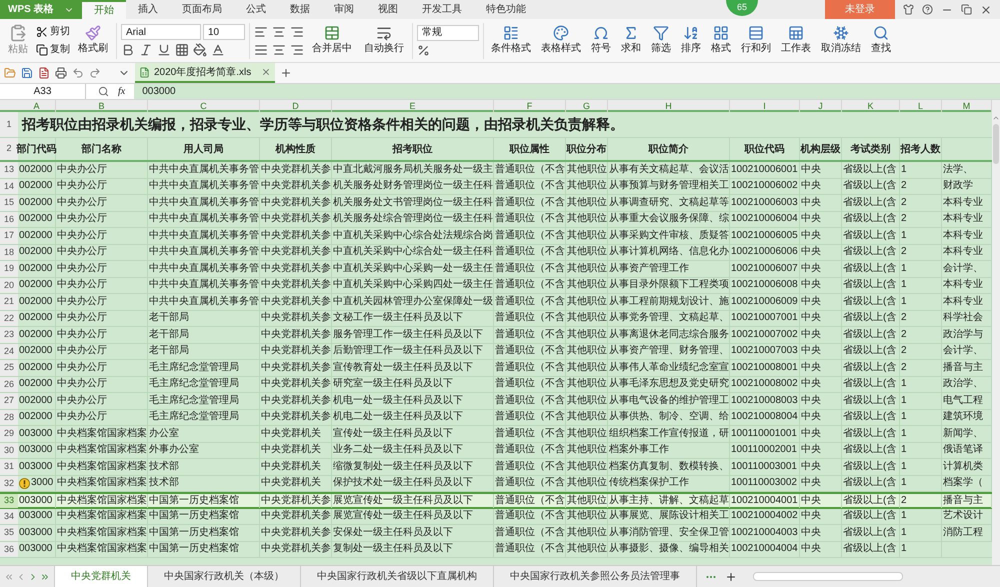 The height and width of the screenshot is (587, 1000). Describe the element at coordinates (9, 285) in the screenshot. I see `row-header: 20` at that location.